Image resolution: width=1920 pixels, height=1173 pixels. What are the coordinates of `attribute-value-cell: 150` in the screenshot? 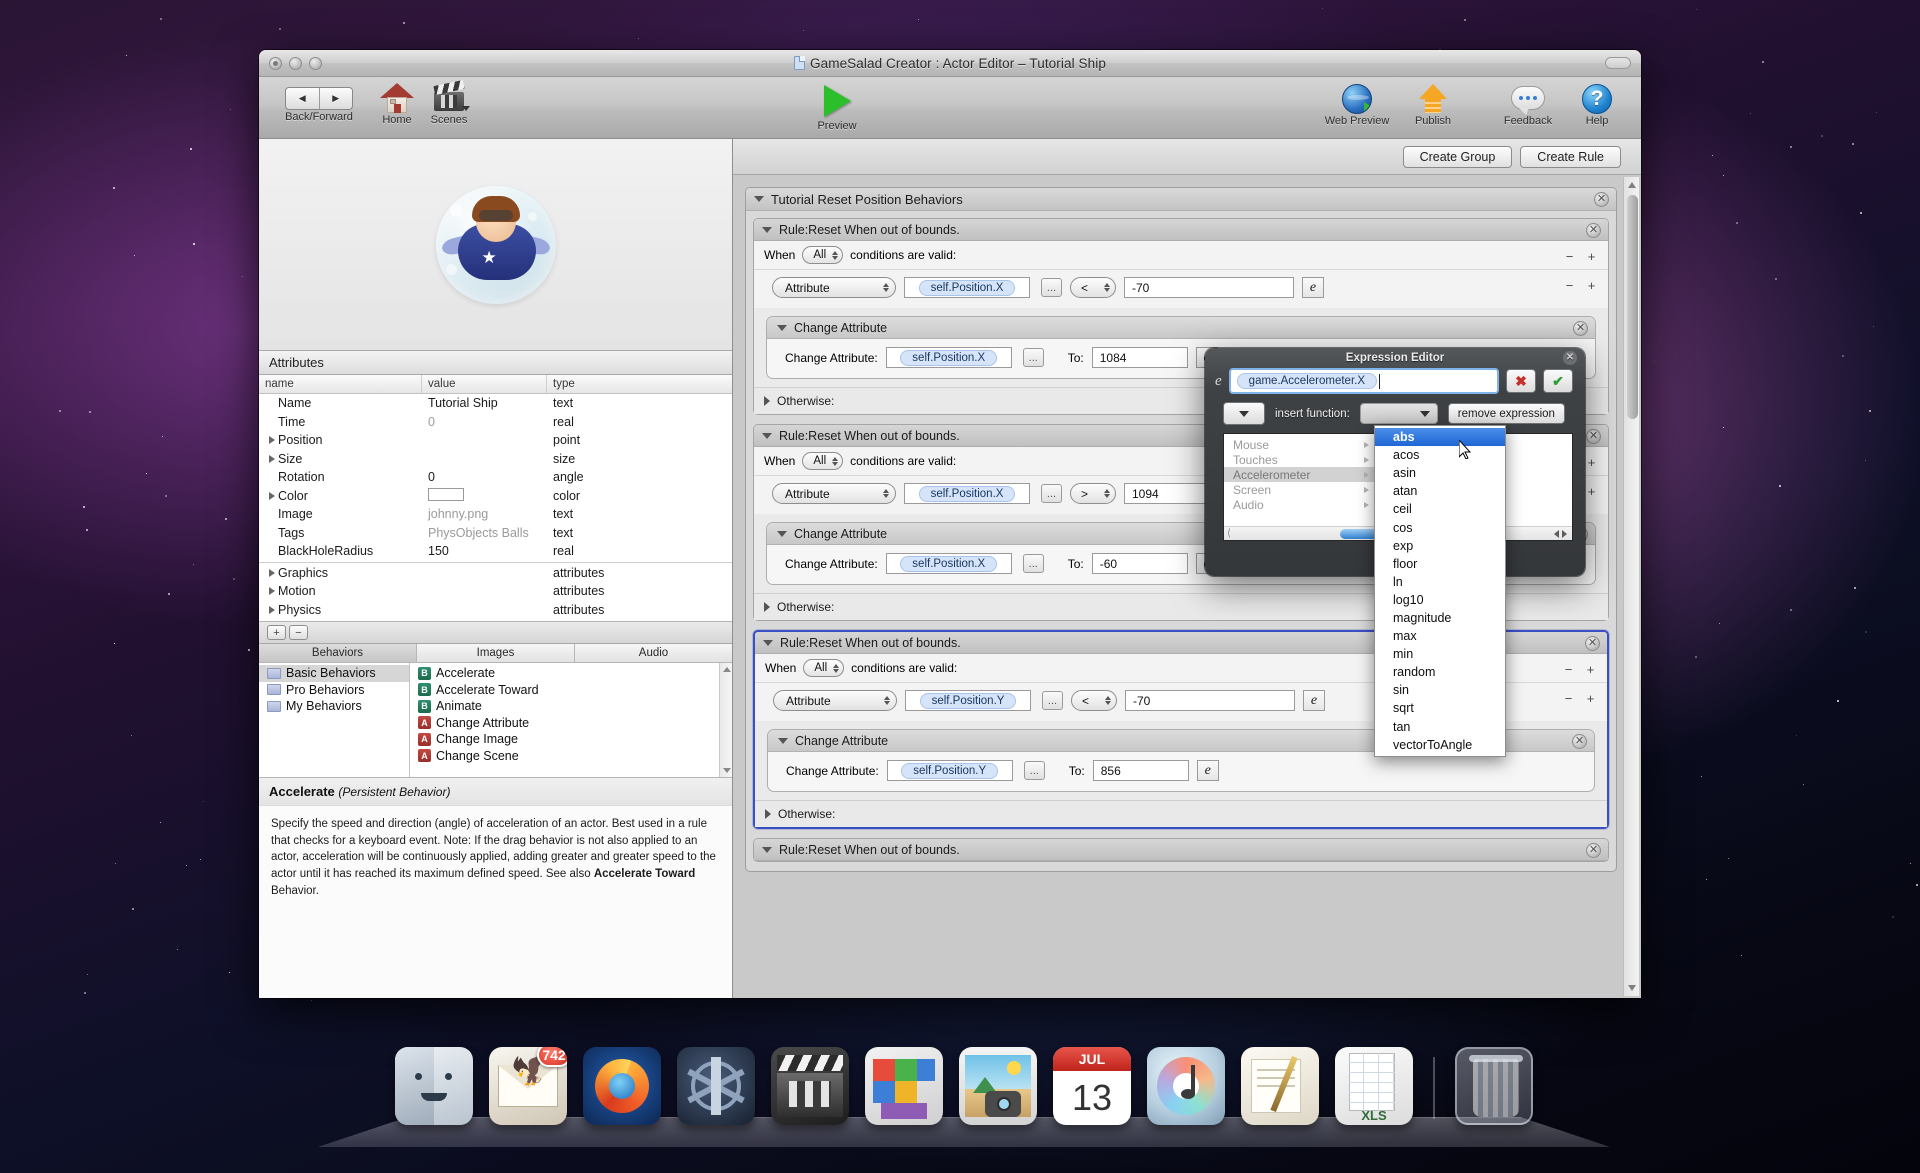 It's located at (484, 551).